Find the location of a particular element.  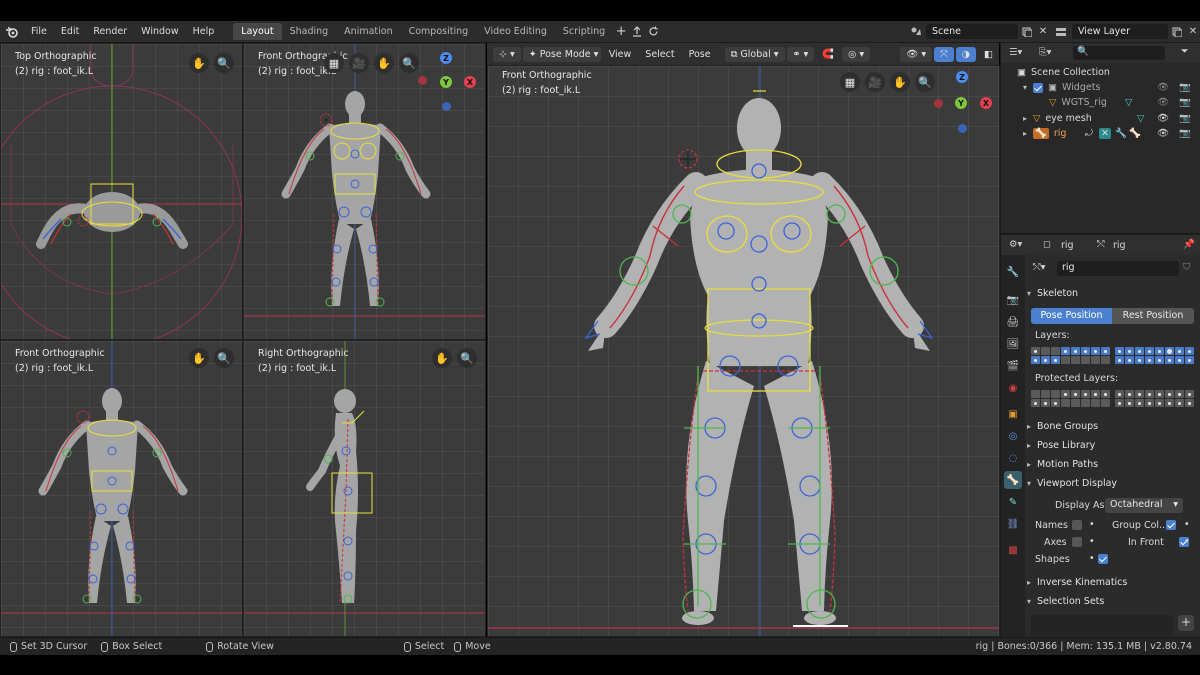

outliner-search-input: 🔍 is located at coordinates (1119, 53).